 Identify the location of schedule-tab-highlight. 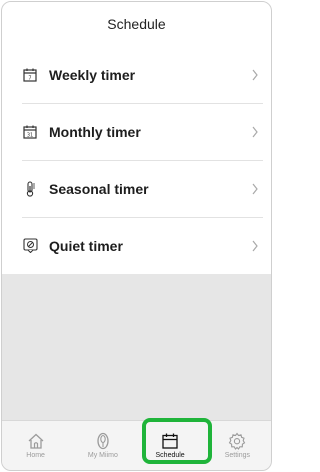
(177, 441).